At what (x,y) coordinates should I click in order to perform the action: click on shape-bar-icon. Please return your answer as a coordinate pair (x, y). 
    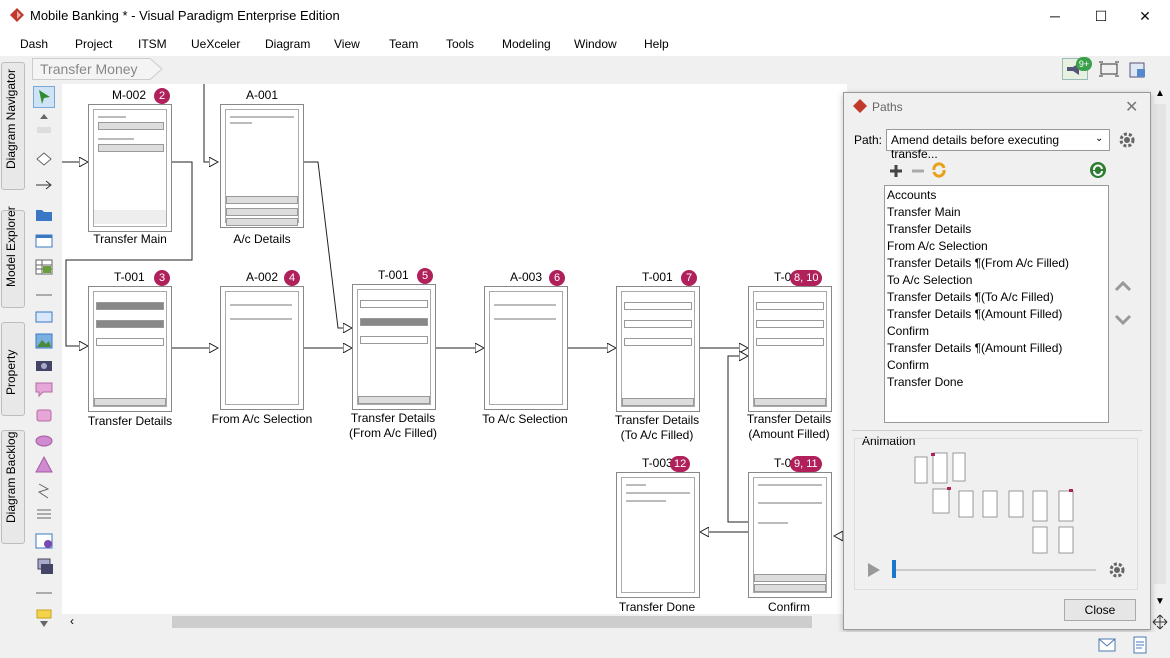
    Looking at the image, I should click on (44, 129).